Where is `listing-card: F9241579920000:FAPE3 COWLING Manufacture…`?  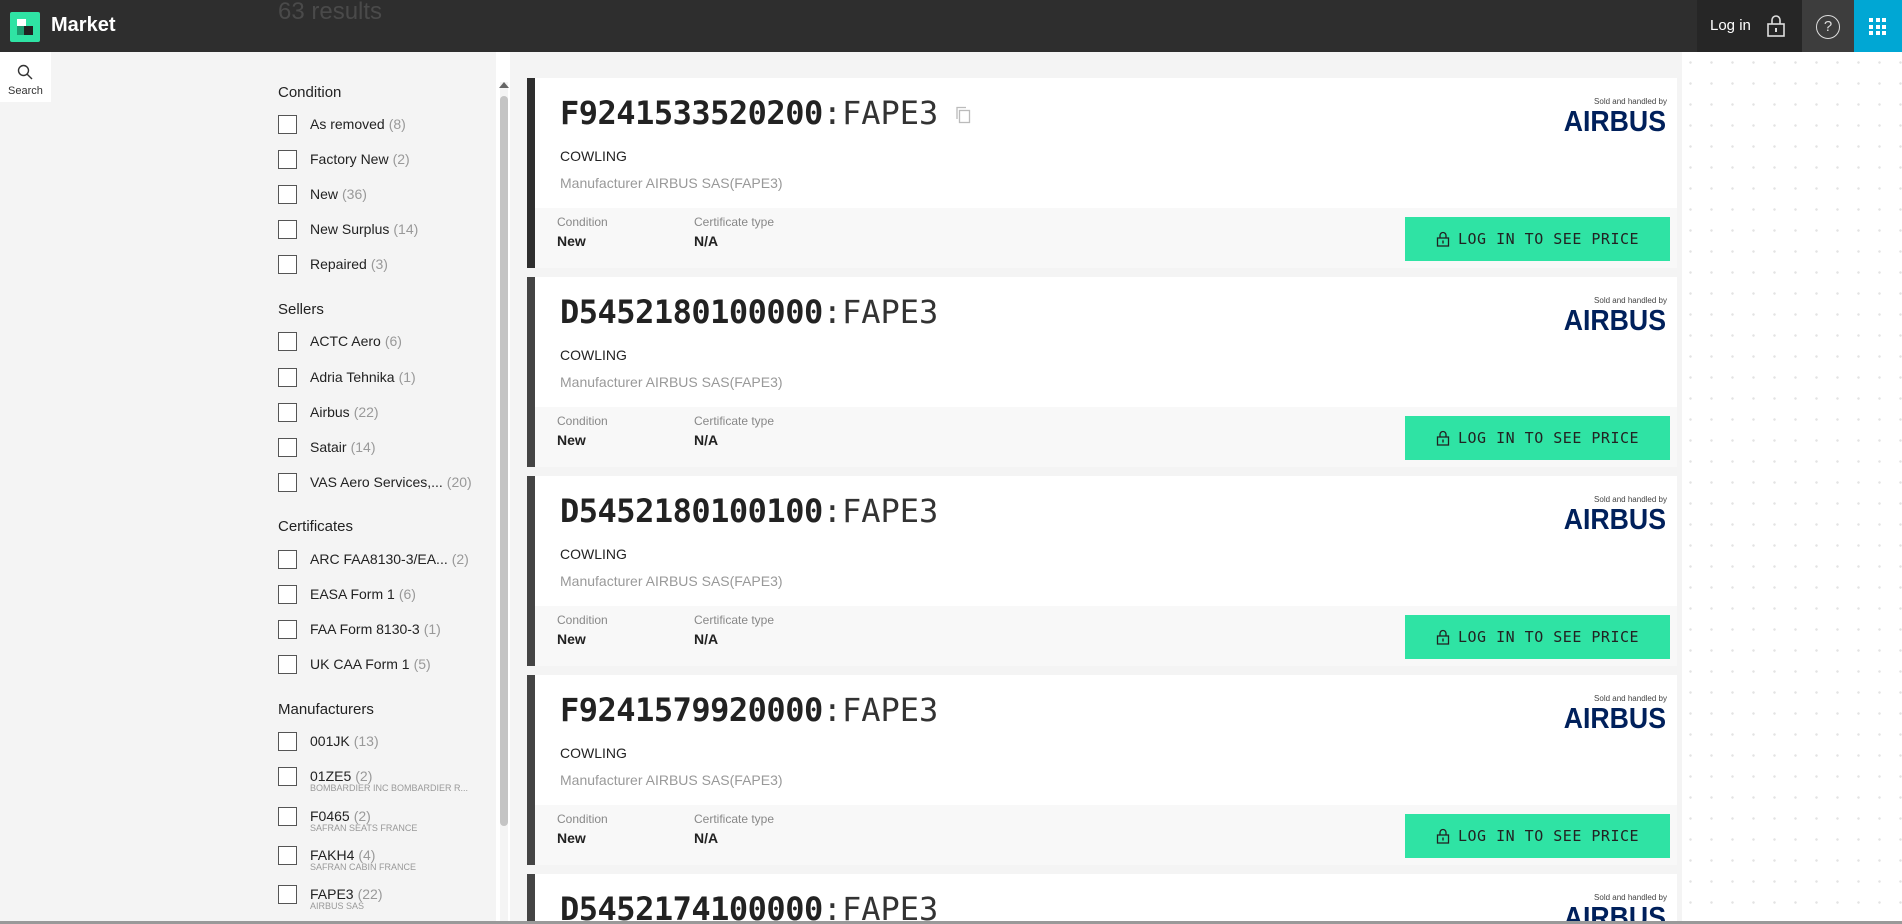
listing-card: F9241579920000:FAPE3 COWLING Manufacture… is located at coordinates (1102, 770).